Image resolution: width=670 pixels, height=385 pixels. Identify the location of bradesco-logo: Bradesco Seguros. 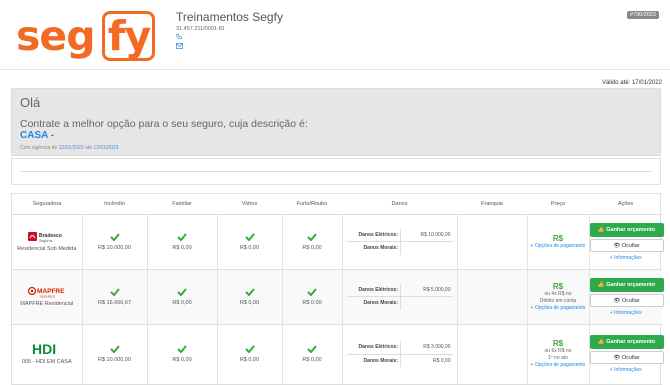
(44, 237).